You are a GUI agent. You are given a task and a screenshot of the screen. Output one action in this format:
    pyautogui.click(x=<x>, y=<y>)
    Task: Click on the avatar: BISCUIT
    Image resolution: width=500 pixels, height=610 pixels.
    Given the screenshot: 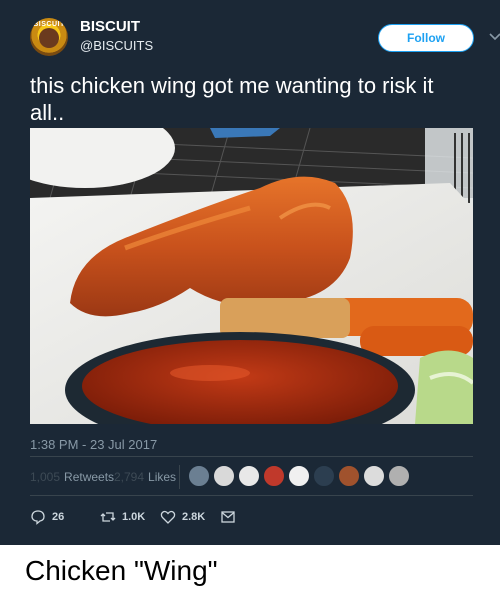 What is the action you would take?
    pyautogui.click(x=49, y=37)
    